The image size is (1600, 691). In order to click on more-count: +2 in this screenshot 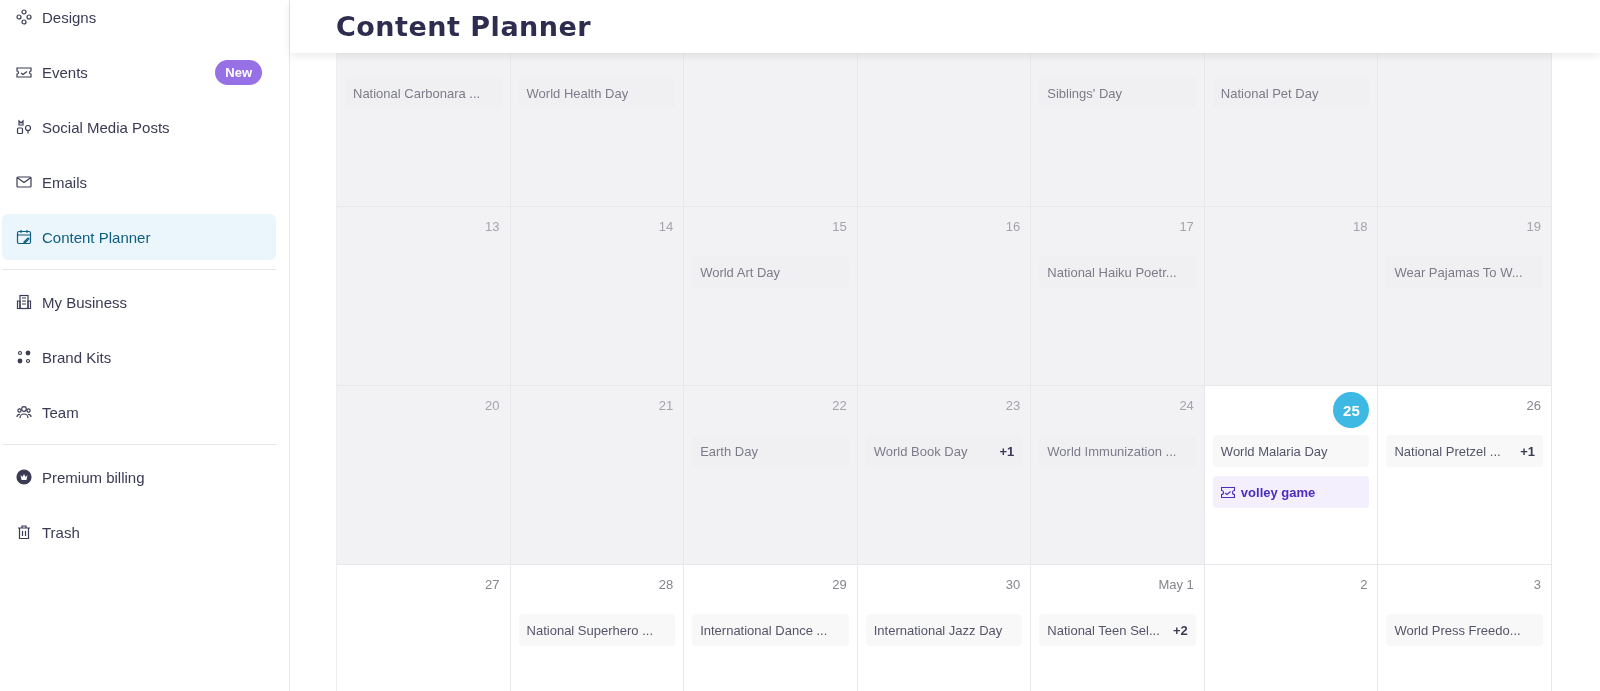, I will do `click(1180, 630)`.